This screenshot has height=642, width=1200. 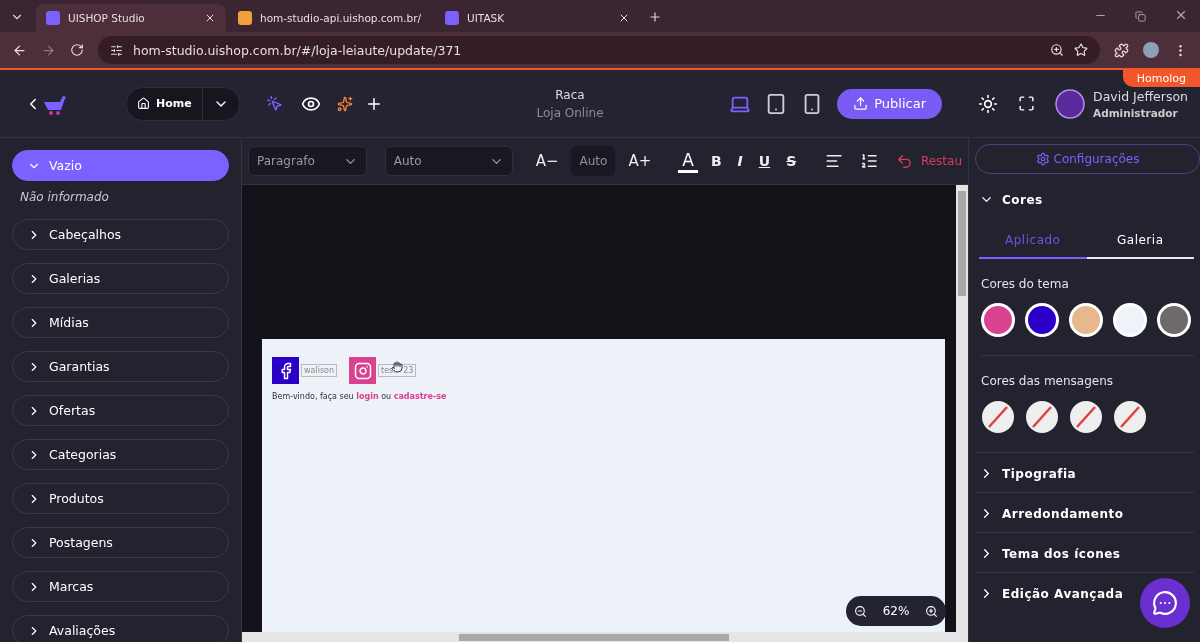 What do you see at coordinates (599, 50) in the screenshot?
I see `address-bar: hom-studio.uishop.com.br/#/loja-leiaute/update/371` at bounding box center [599, 50].